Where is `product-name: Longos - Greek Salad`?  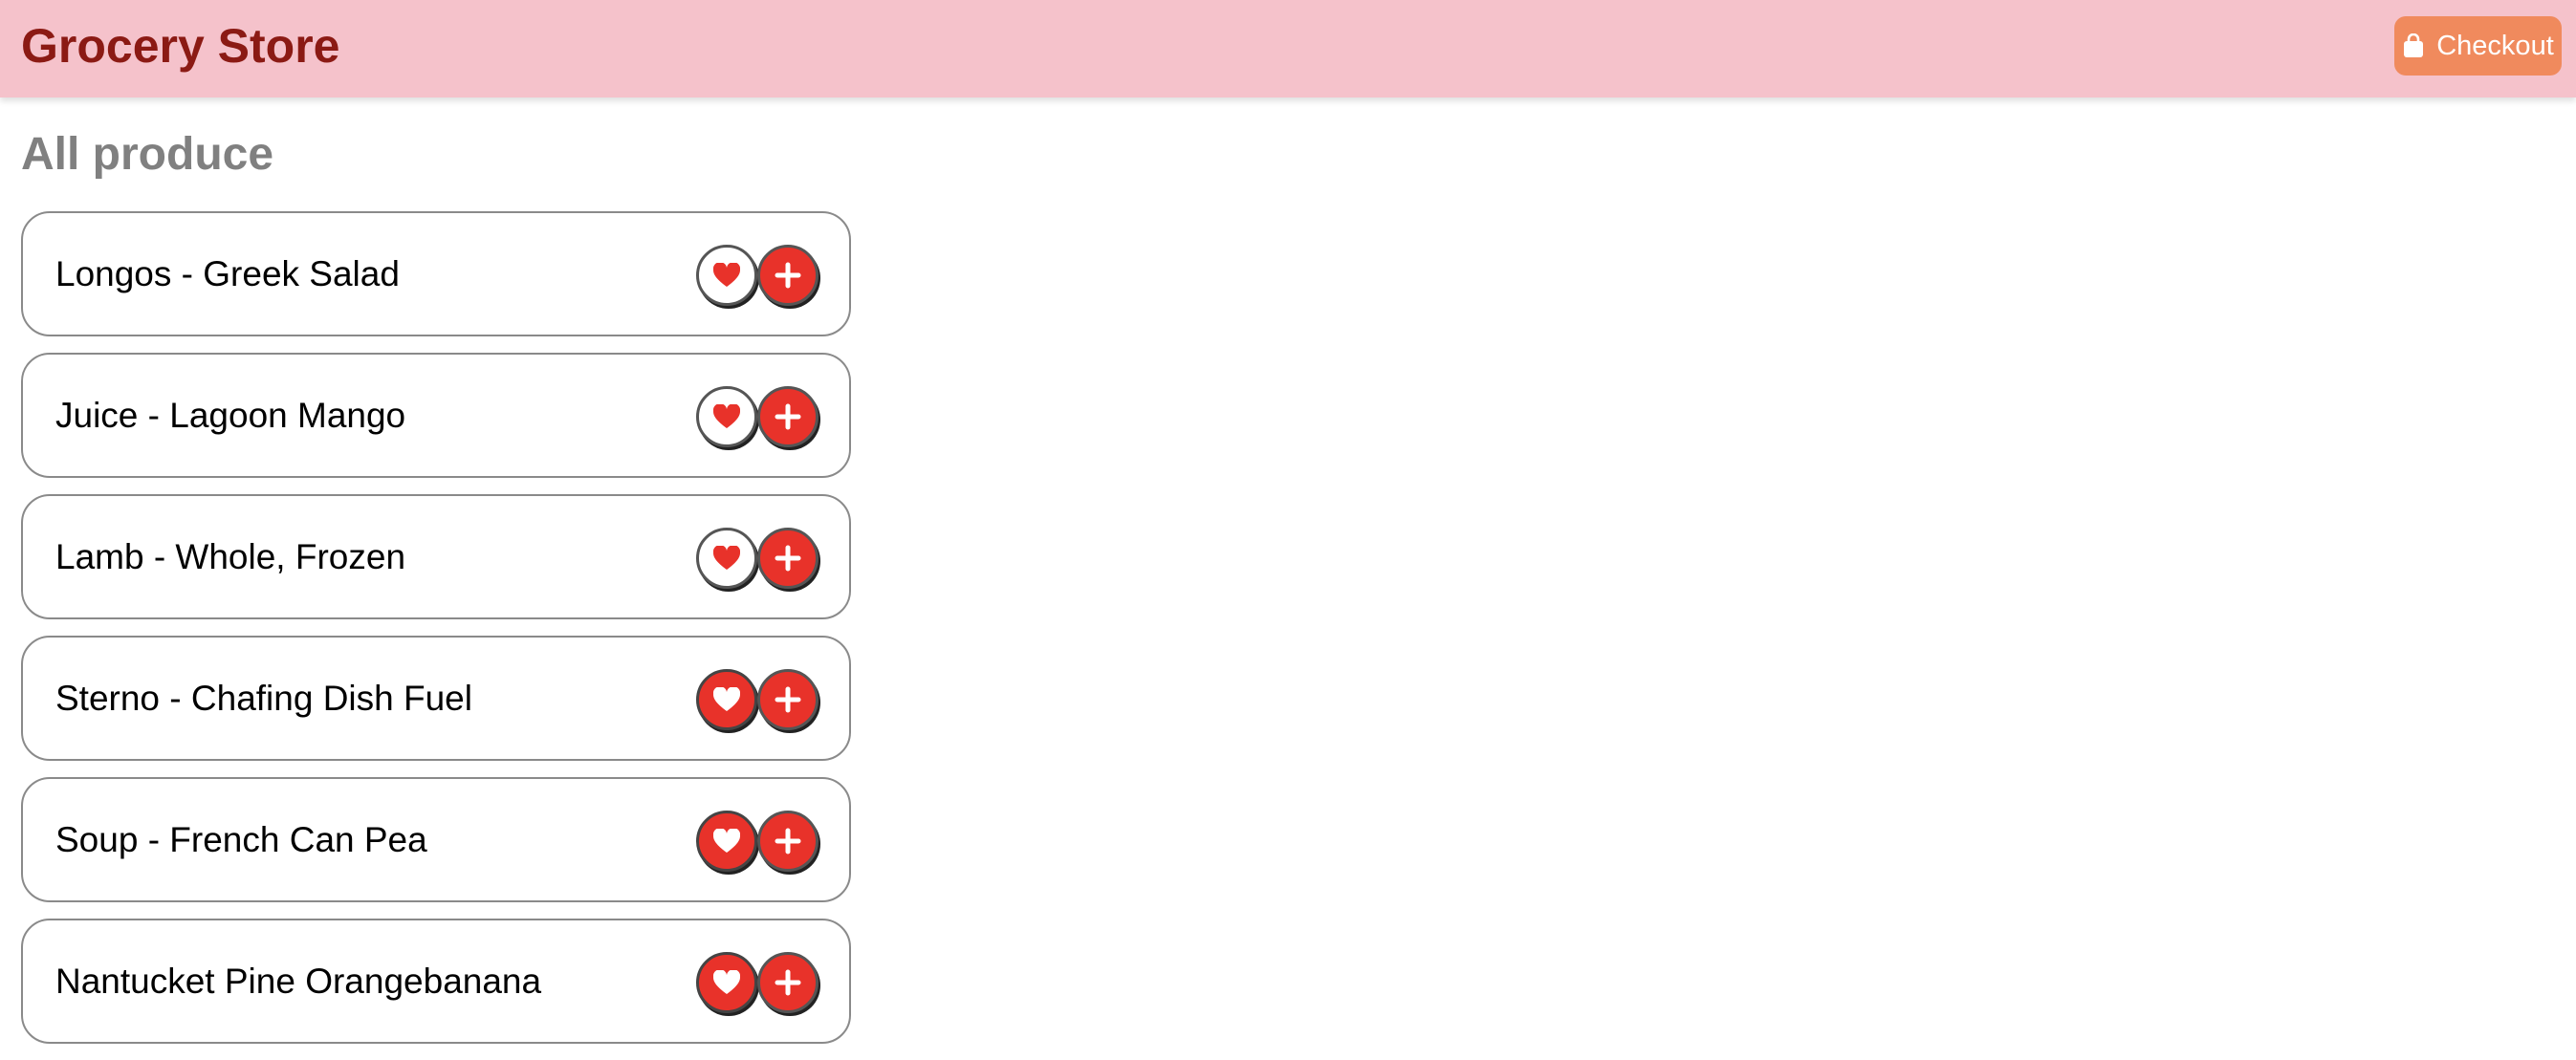 product-name: Longos - Greek Salad is located at coordinates (227, 273).